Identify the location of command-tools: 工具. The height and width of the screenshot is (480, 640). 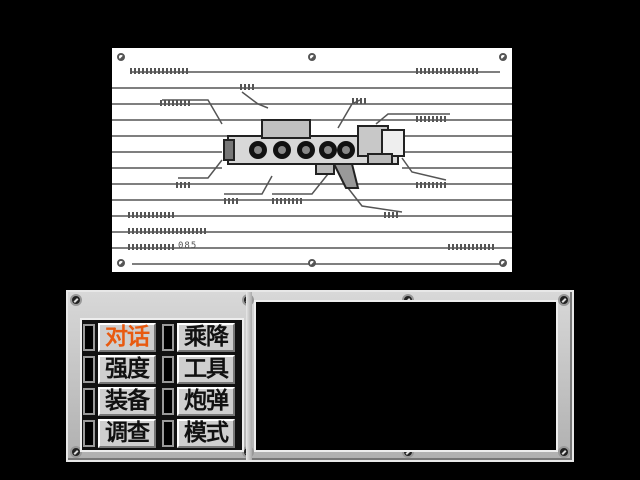
(198, 369).